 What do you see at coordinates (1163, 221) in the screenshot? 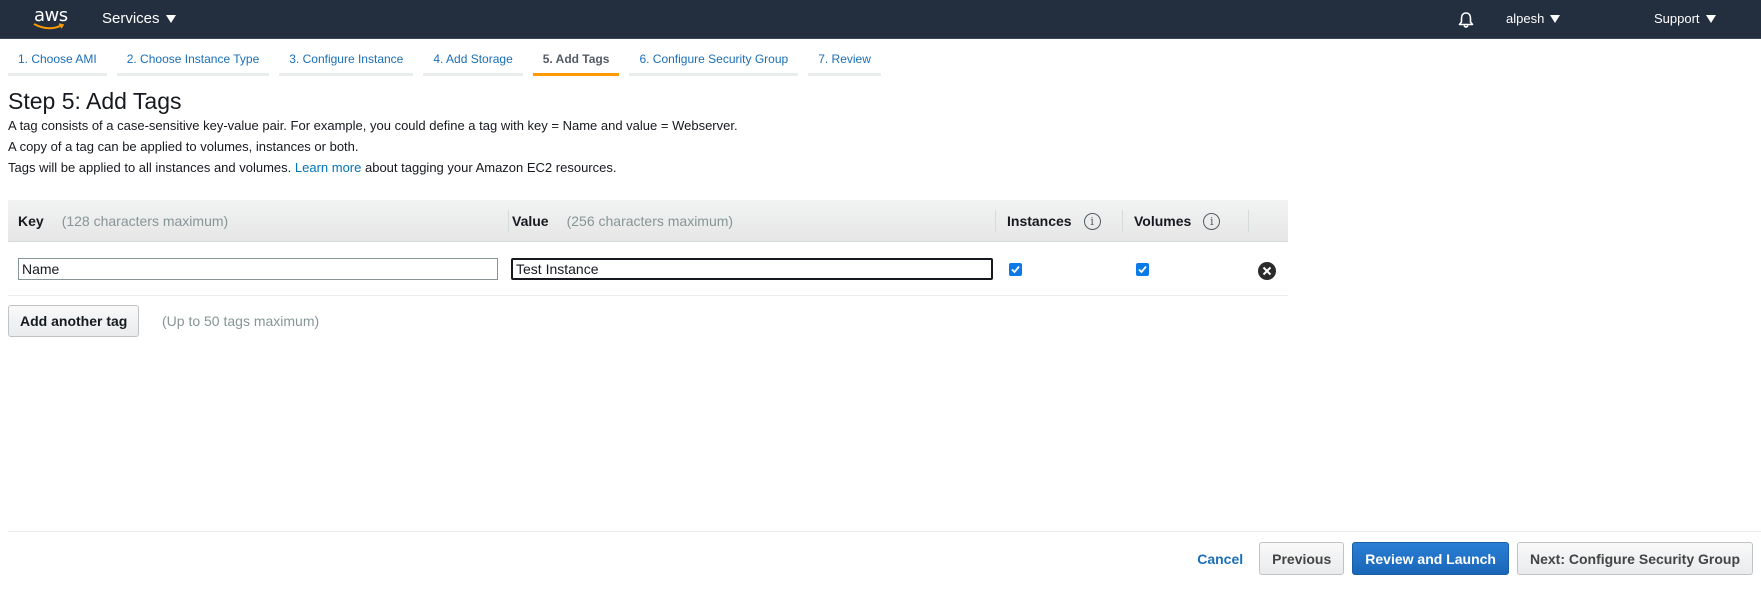
I see `header-volumes-label: Volumes` at bounding box center [1163, 221].